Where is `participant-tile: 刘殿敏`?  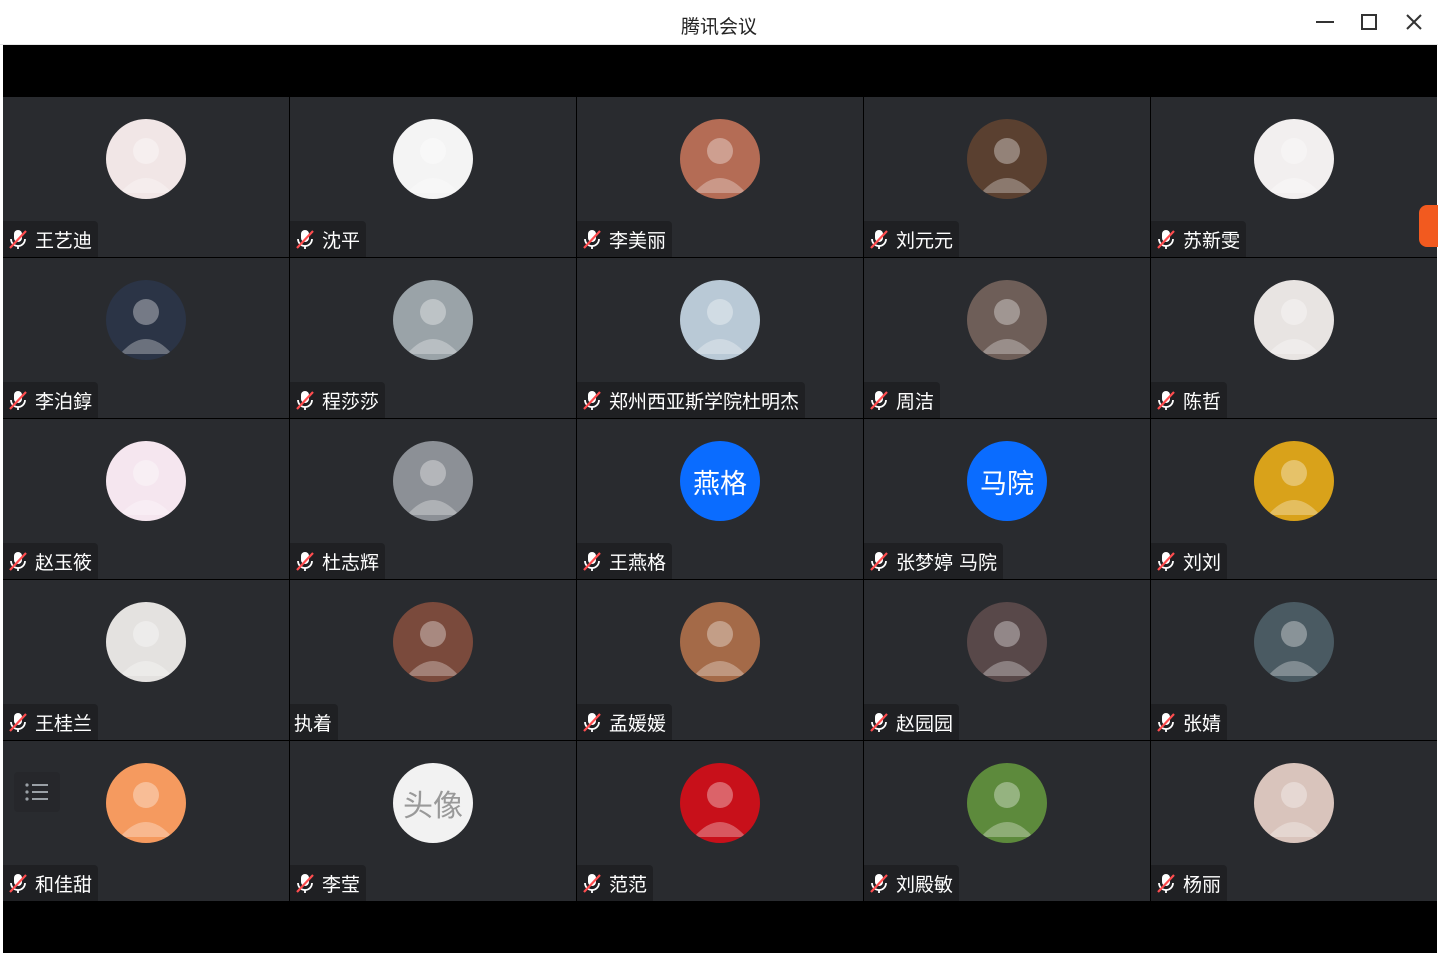 participant-tile: 刘殿敏 is located at coordinates (1007, 821).